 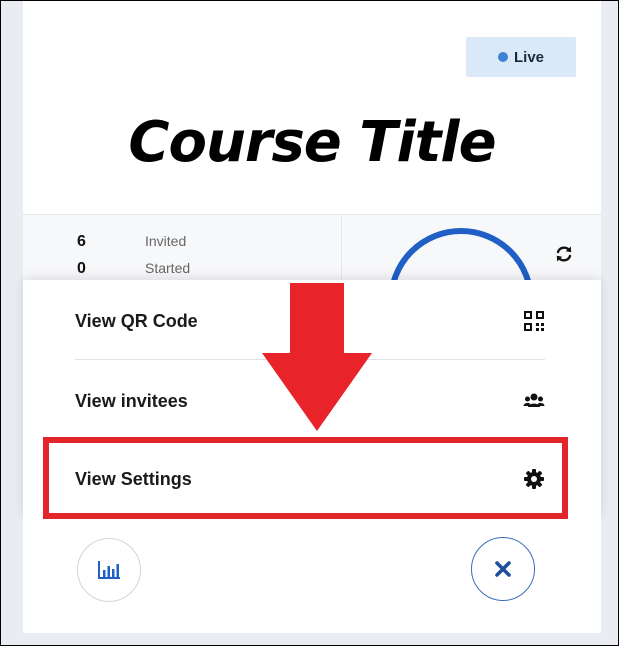 What do you see at coordinates (341, 247) in the screenshot?
I see `stats-divider` at bounding box center [341, 247].